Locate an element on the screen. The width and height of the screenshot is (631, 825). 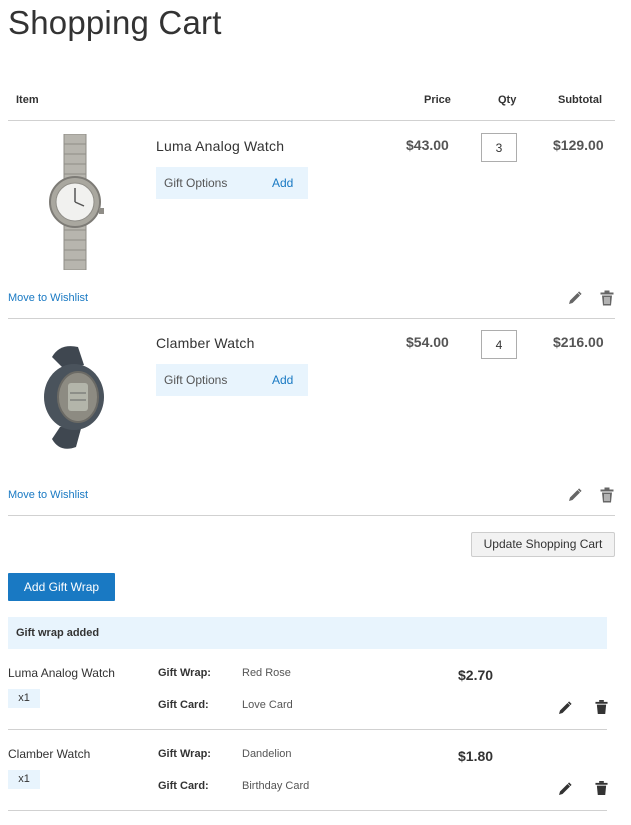
gift-wrap-price: $2.70 is located at coordinates (476, 675).